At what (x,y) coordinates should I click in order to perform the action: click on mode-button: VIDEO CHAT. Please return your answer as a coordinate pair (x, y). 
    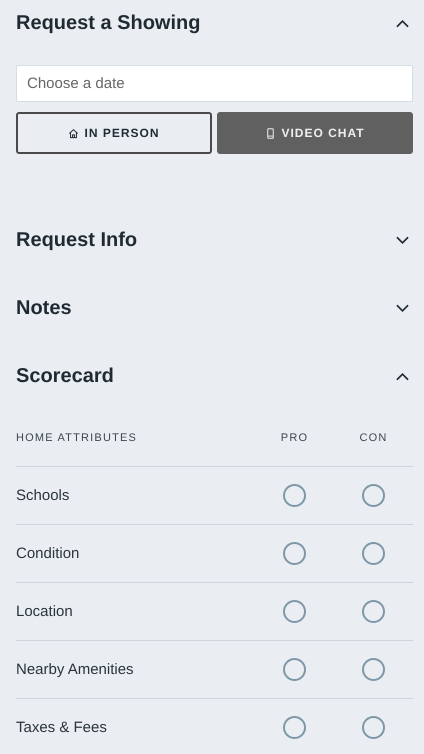
    Looking at the image, I should click on (315, 133).